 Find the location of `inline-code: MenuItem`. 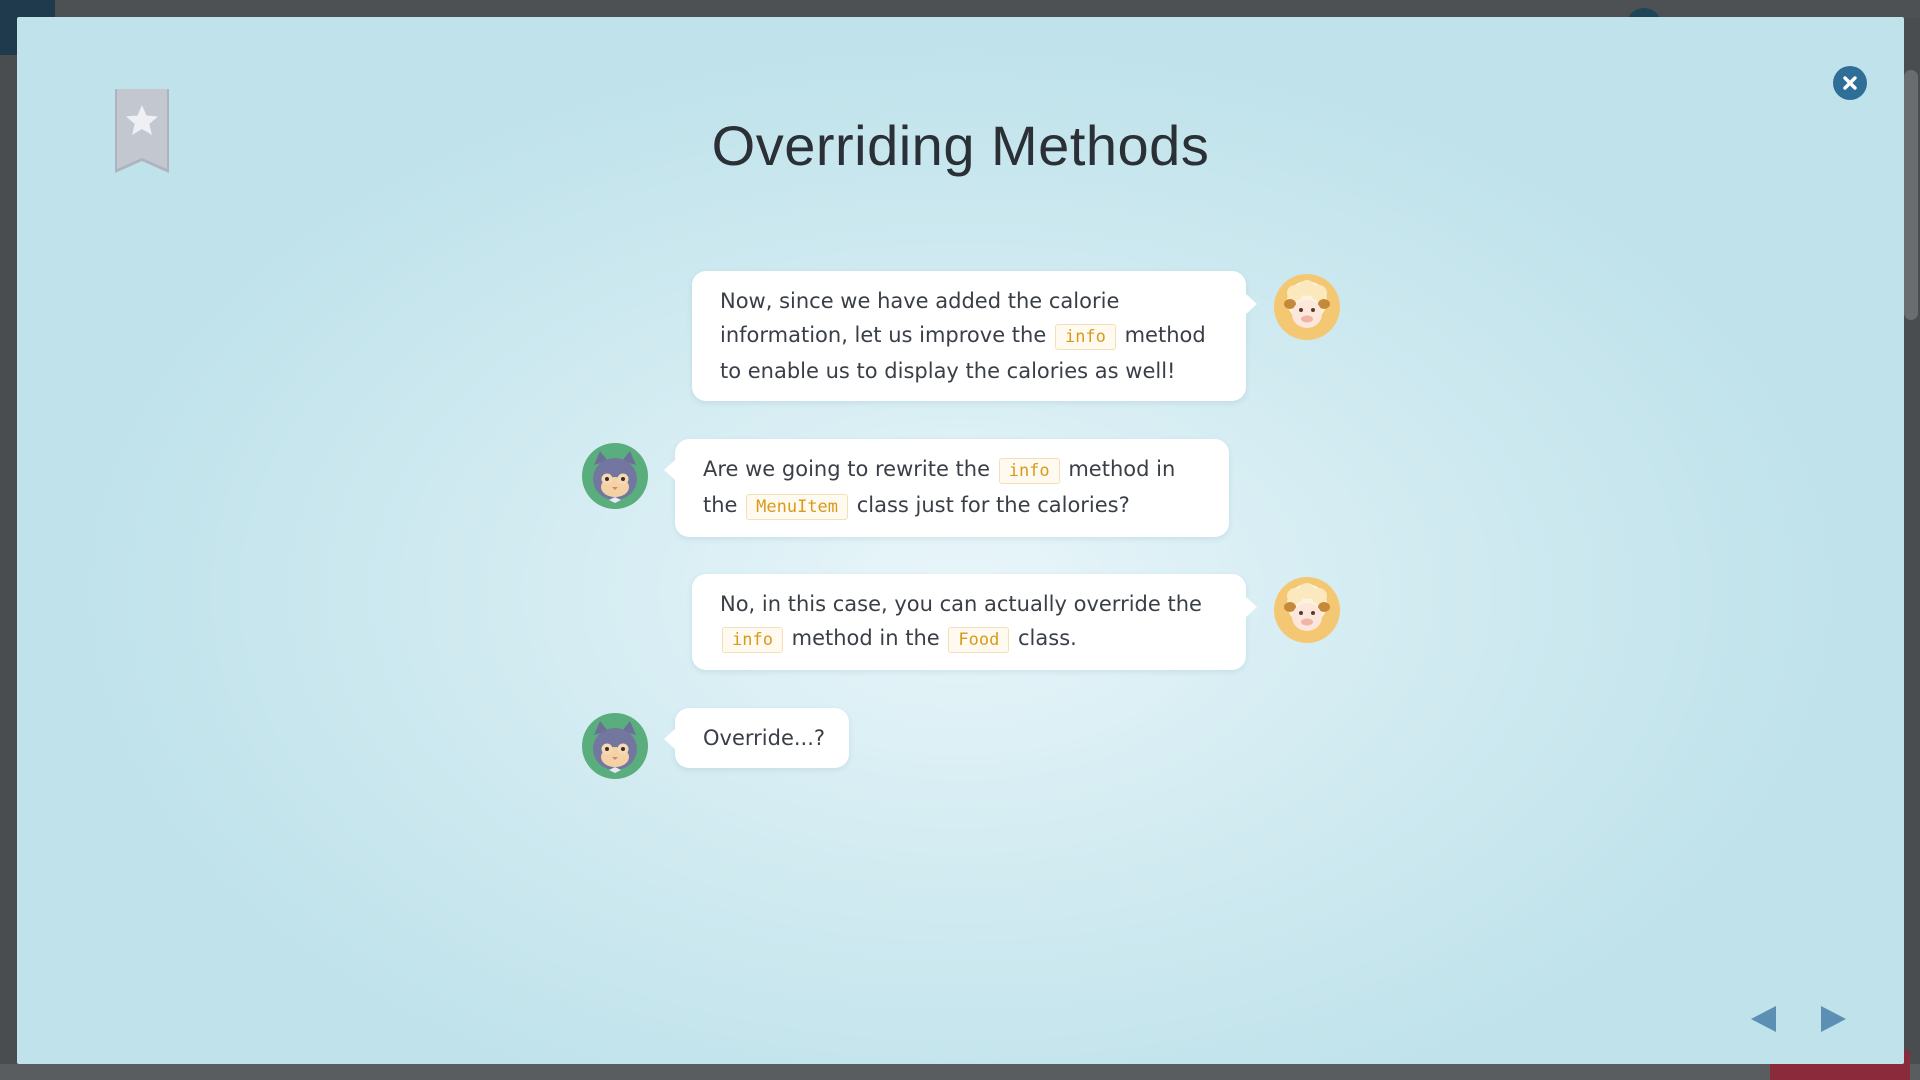

inline-code: MenuItem is located at coordinates (797, 507).